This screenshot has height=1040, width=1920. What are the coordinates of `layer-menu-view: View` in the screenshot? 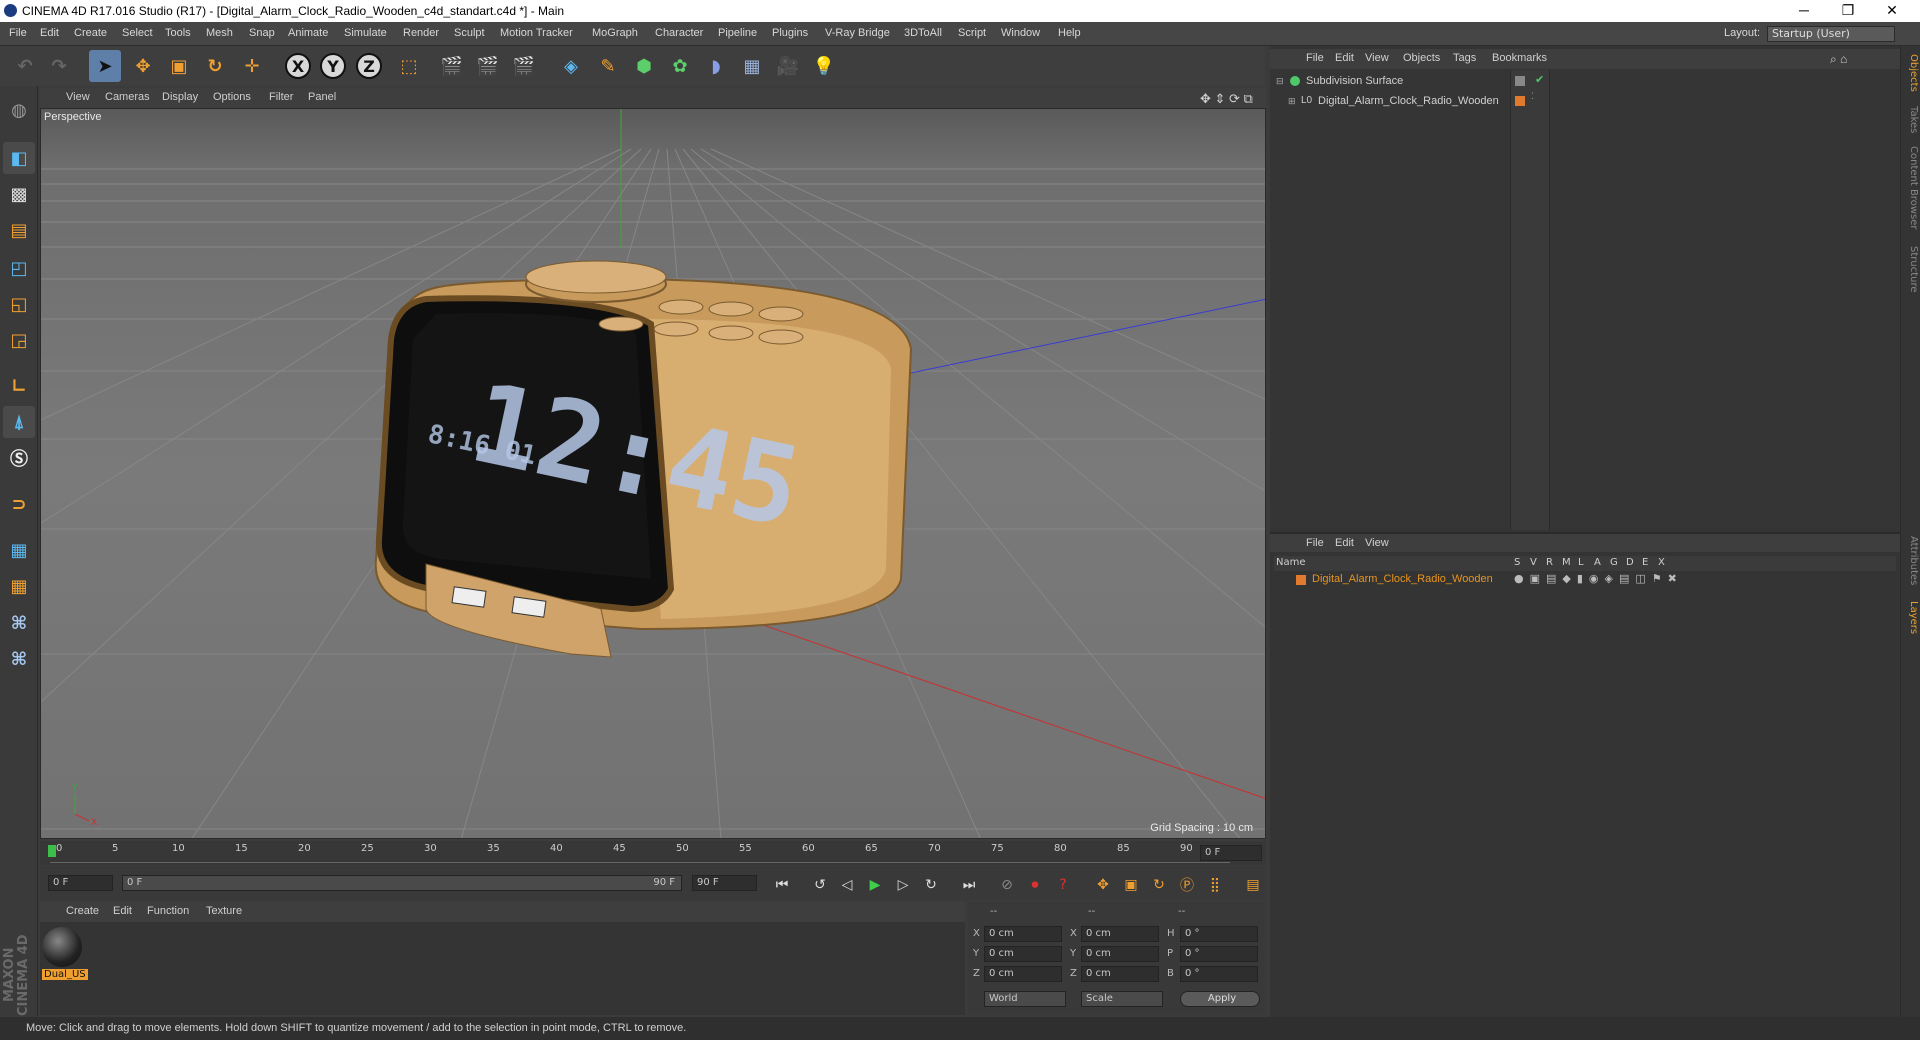 It's located at (1377, 543).